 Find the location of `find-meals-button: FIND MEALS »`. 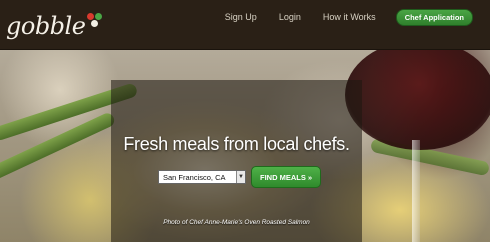

find-meals-button: FIND MEALS » is located at coordinates (286, 177).